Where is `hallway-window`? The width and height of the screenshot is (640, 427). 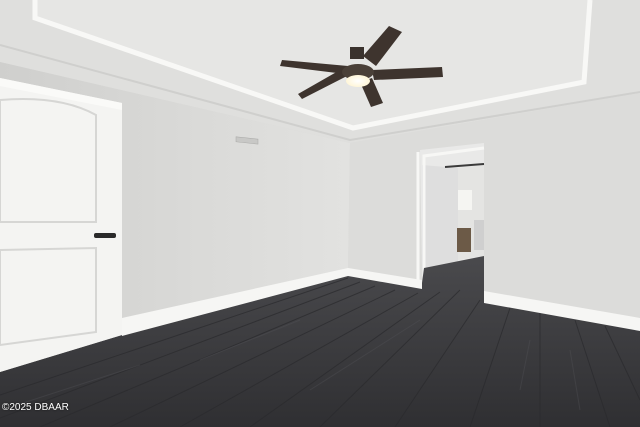
hallway-window is located at coordinates (465, 200).